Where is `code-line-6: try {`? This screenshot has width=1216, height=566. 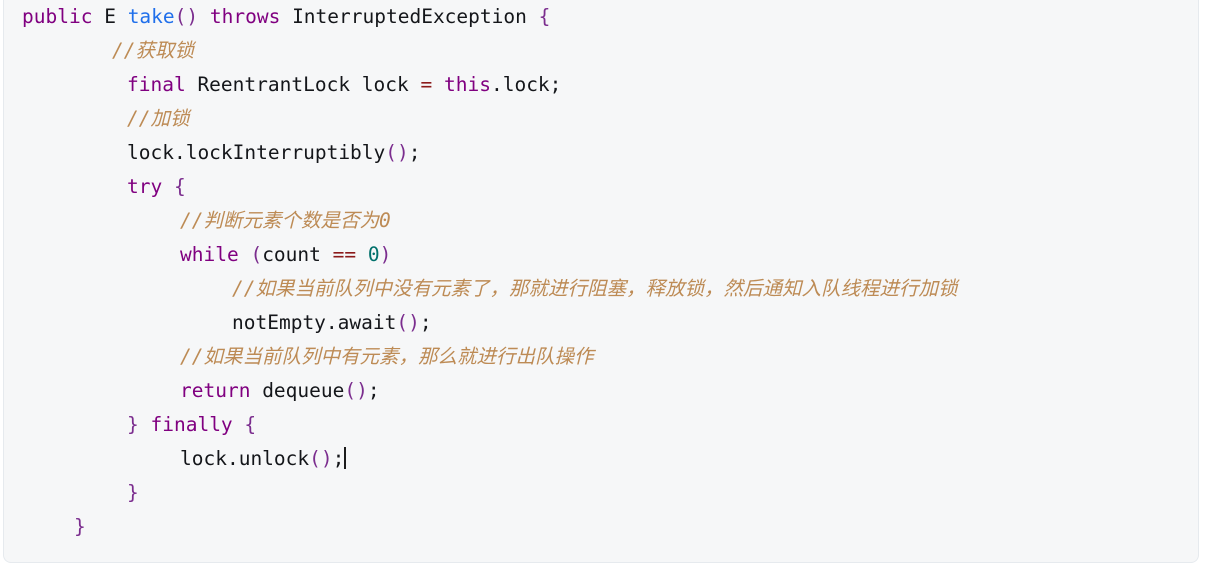 code-line-6: try { is located at coordinates (601, 187).